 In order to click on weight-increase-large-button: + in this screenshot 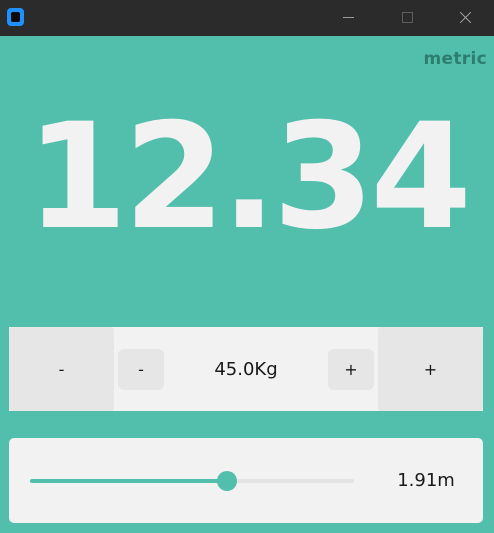, I will do `click(430, 369)`.